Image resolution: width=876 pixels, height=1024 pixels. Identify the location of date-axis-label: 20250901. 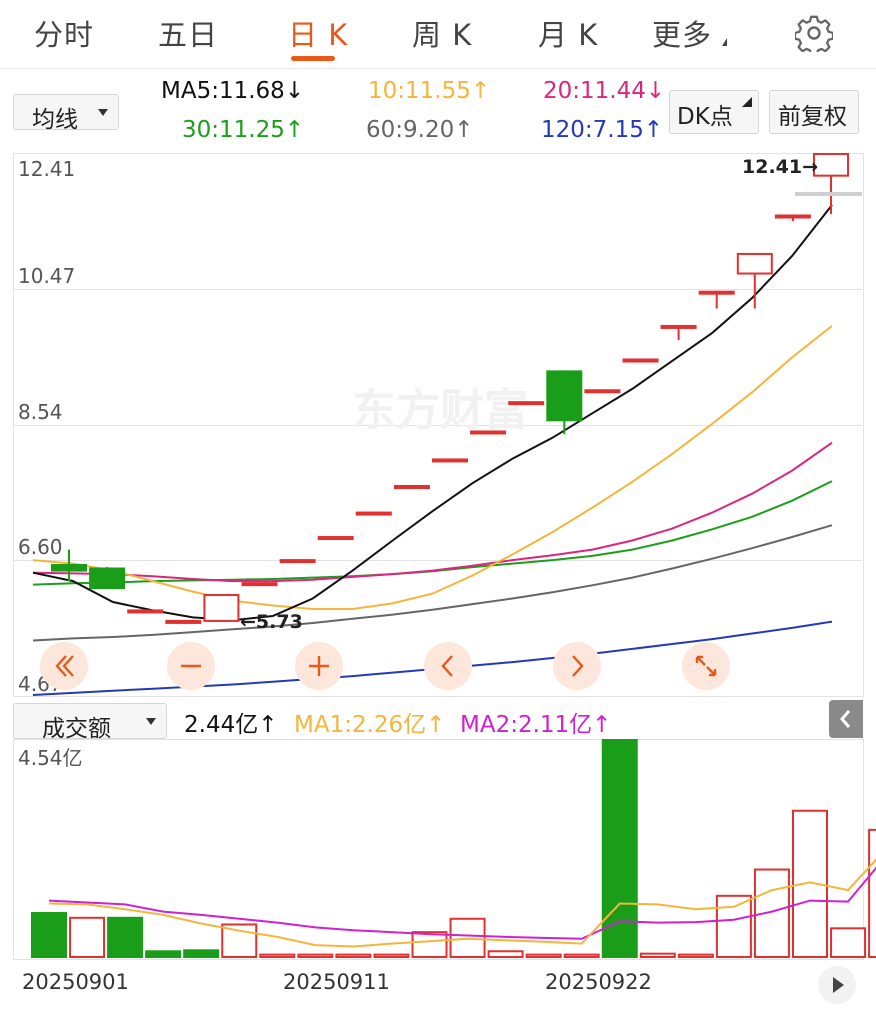
(75, 982).